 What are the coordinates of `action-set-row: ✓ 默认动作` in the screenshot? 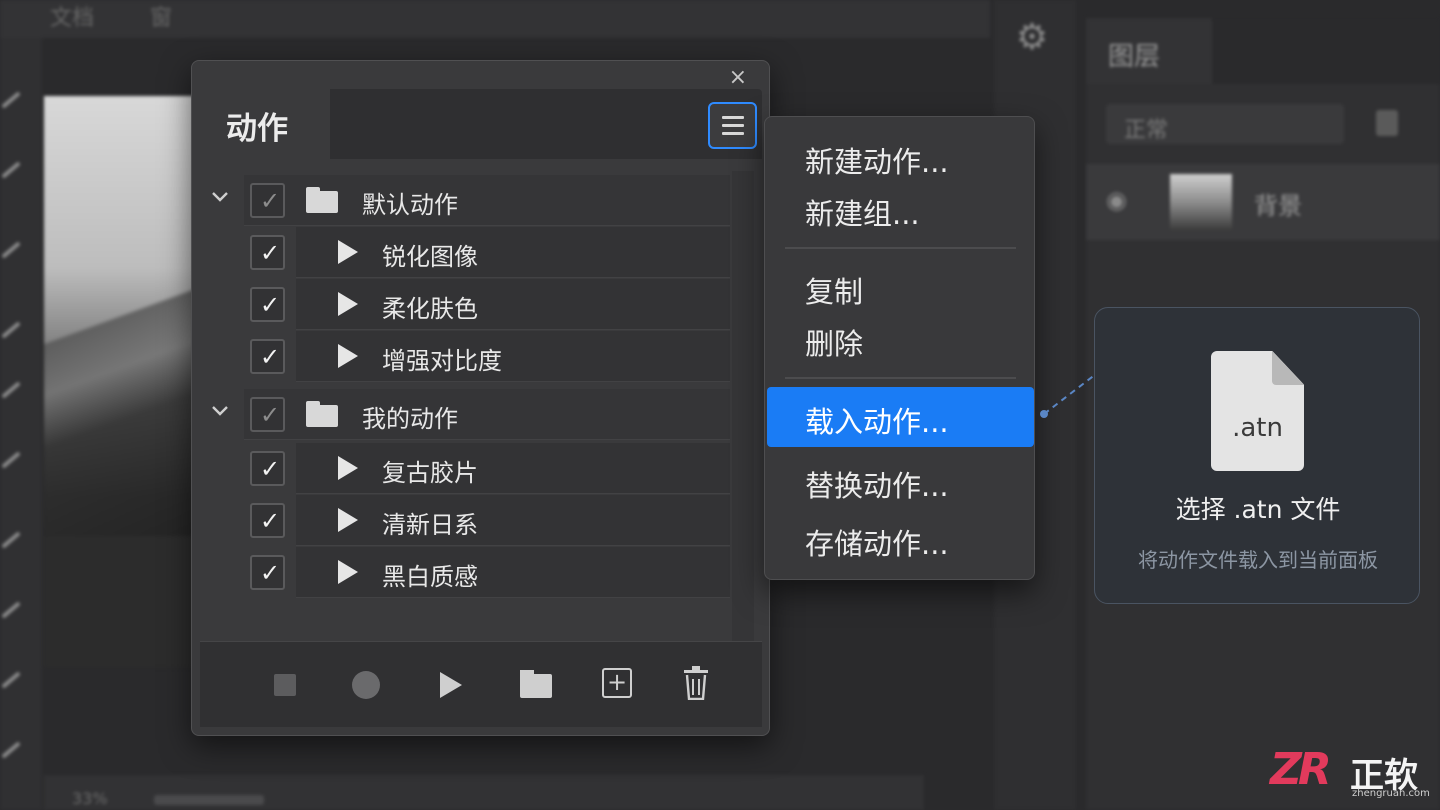 It's located at (465, 200).